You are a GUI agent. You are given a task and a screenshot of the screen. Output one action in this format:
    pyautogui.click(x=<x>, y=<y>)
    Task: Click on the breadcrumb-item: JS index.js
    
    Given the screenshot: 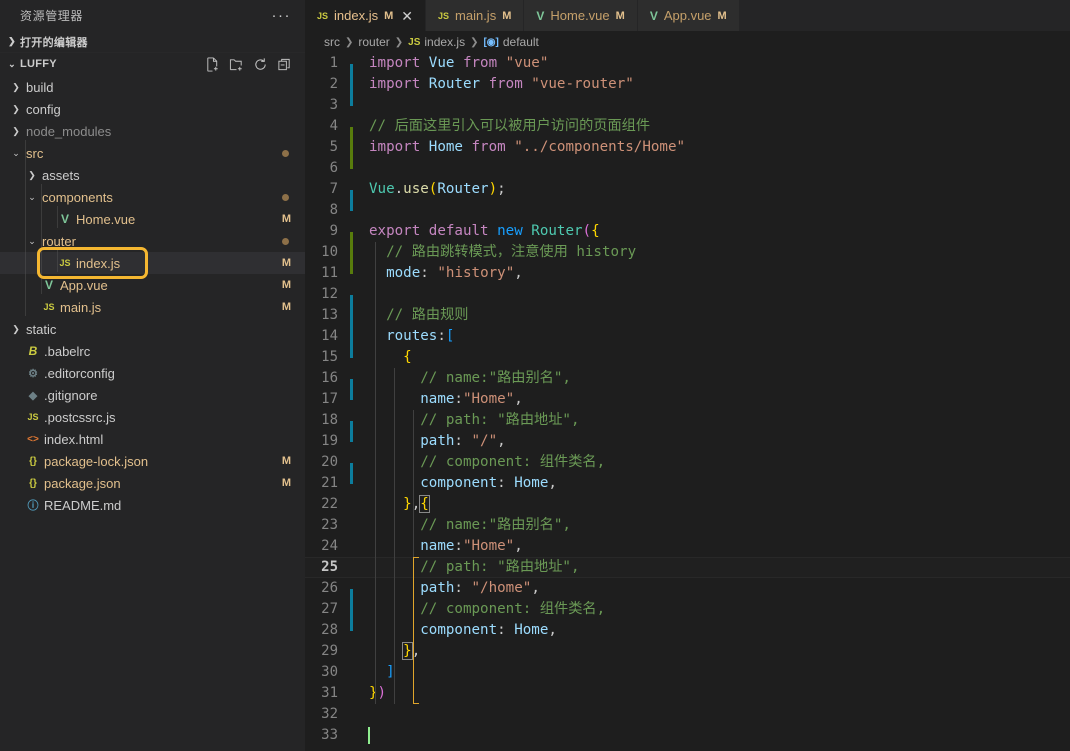 What is the action you would take?
    pyautogui.click(x=436, y=42)
    